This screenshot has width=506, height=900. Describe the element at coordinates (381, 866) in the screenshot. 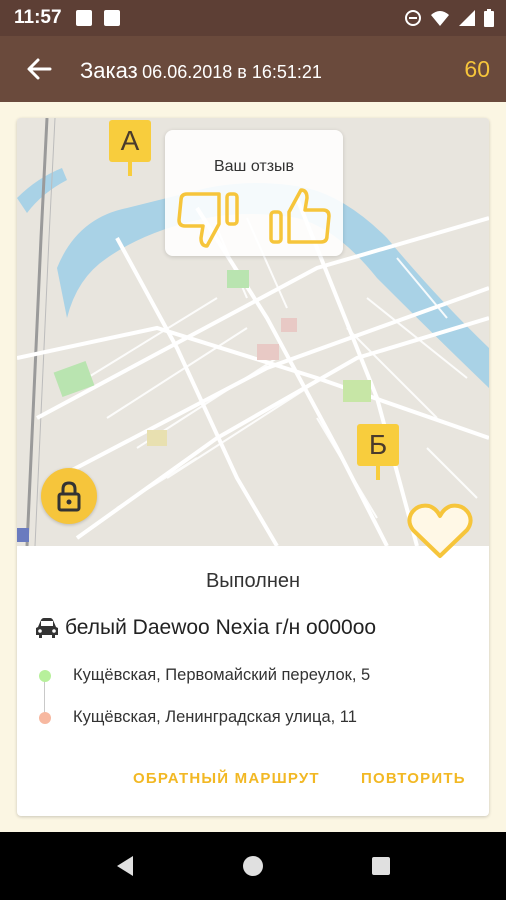

I see `recents-square-icon` at that location.